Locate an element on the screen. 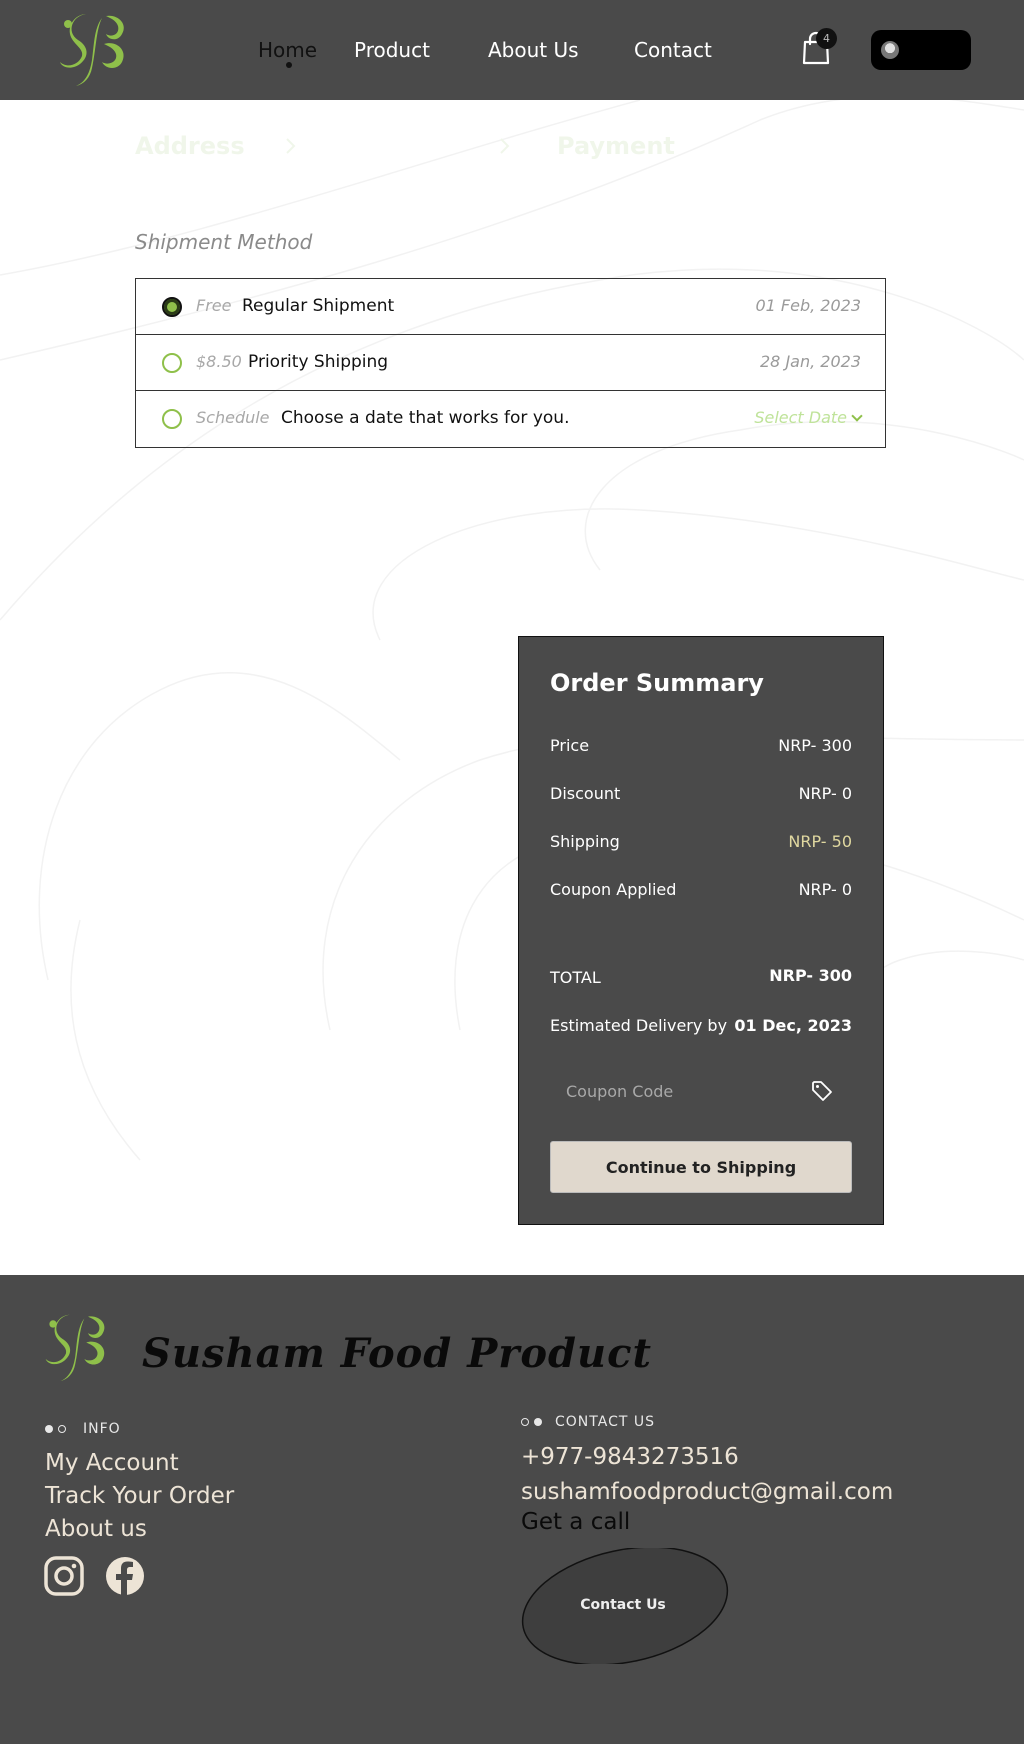 The image size is (1024, 1744). link-my-account: My Account is located at coordinates (112, 1463).